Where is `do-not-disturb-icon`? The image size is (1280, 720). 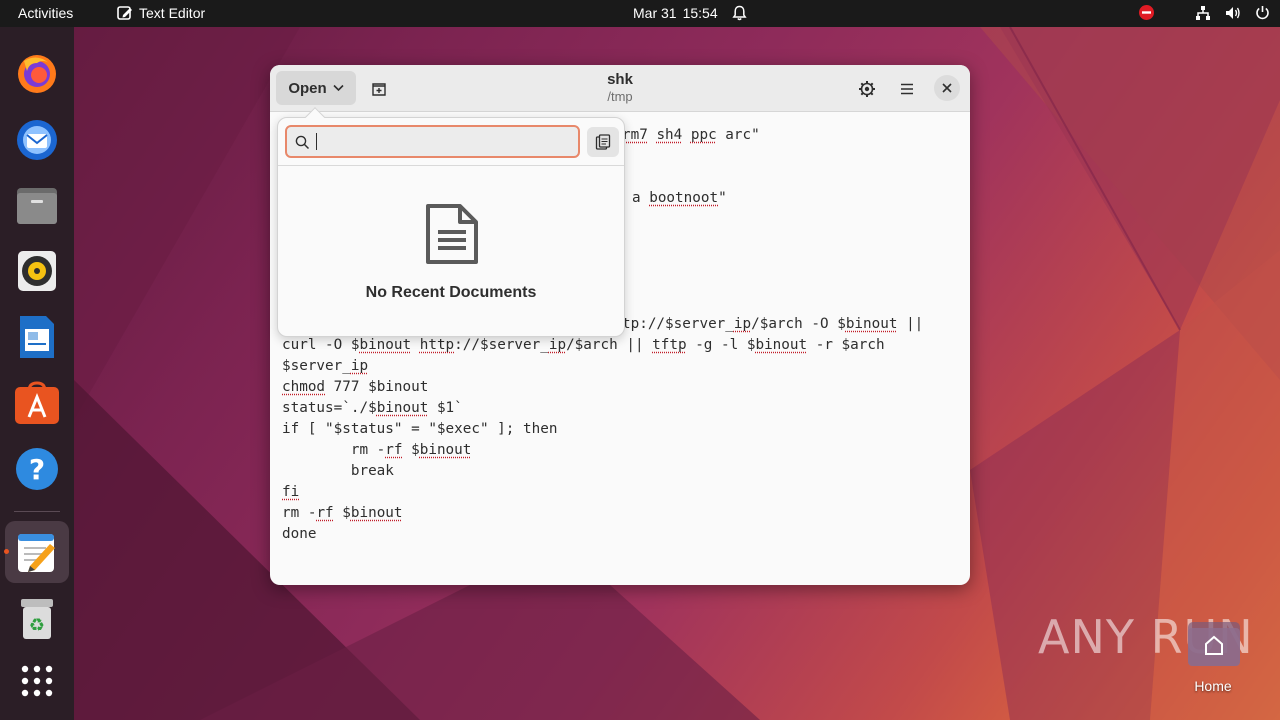
do-not-disturb-icon is located at coordinates (1146, 12).